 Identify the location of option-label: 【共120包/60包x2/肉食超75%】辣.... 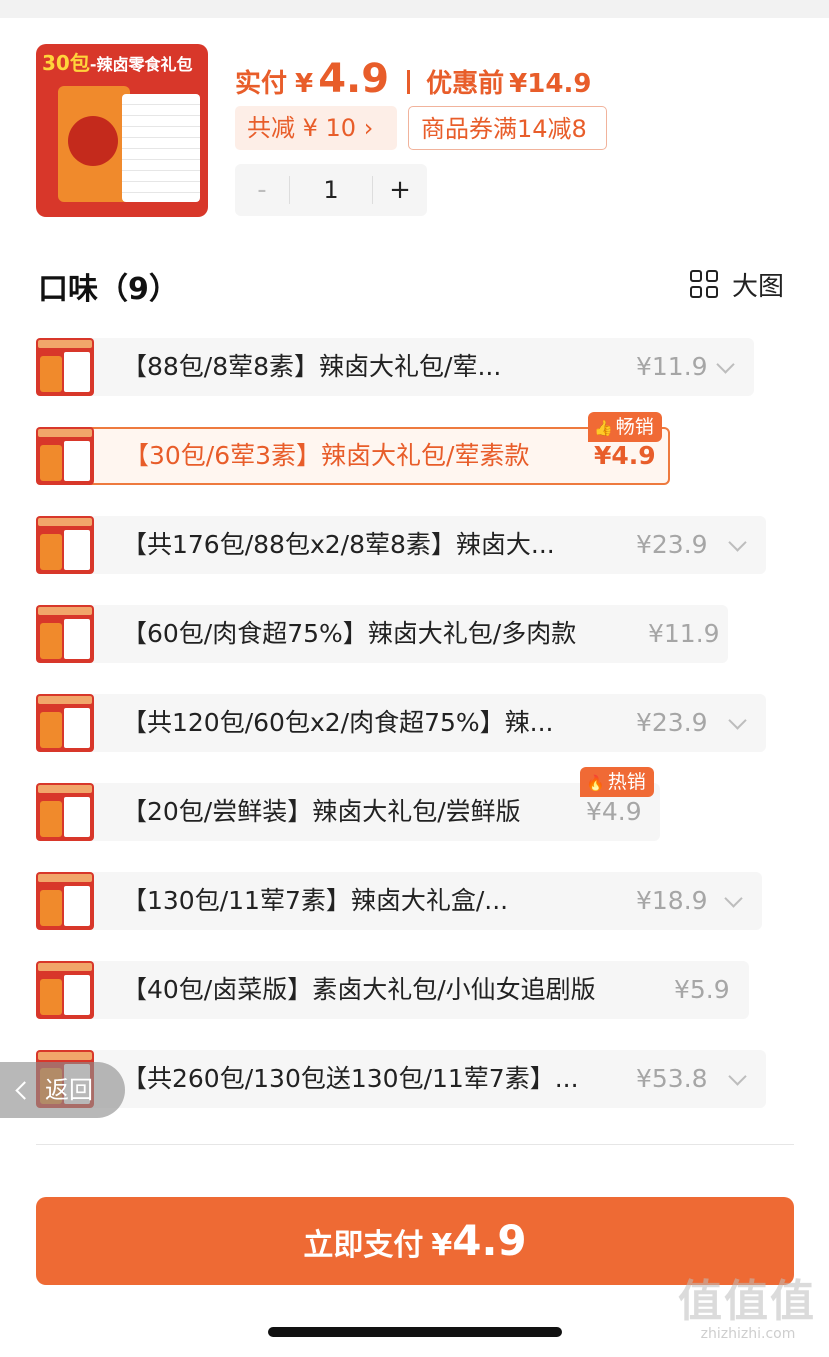
(338, 722).